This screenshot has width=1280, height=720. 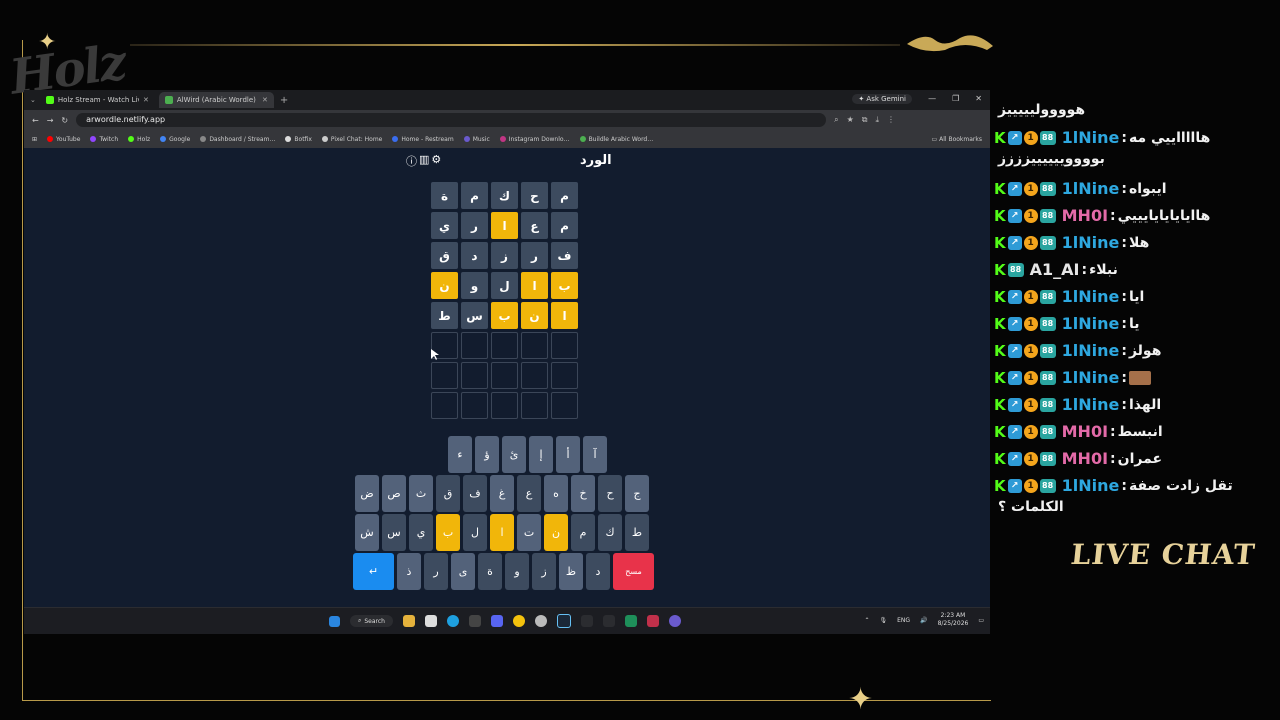 What do you see at coordinates (104, 139) in the screenshot?
I see `bookmark-twitch: Twitch` at bounding box center [104, 139].